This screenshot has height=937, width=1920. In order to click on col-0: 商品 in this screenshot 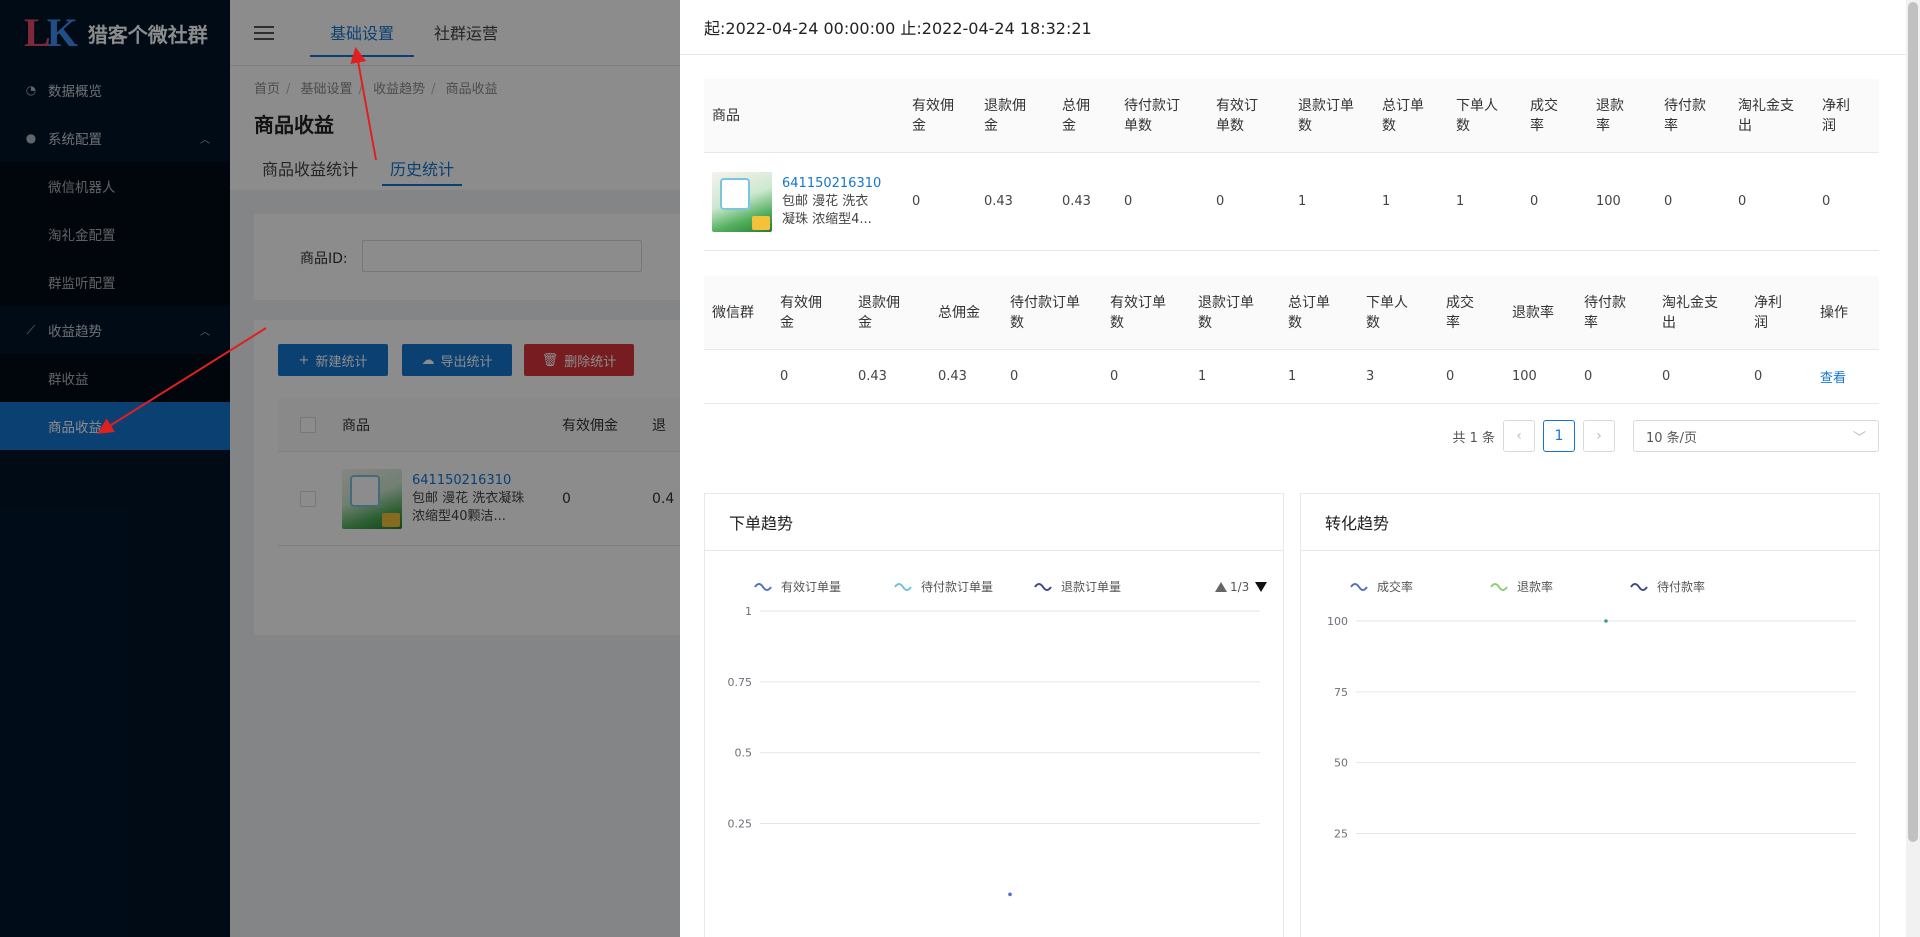, I will do `click(726, 115)`.